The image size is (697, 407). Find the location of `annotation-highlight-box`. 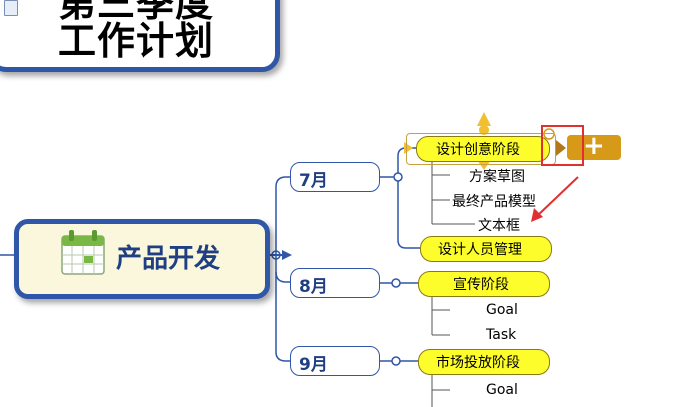

annotation-highlight-box is located at coordinates (562, 145).